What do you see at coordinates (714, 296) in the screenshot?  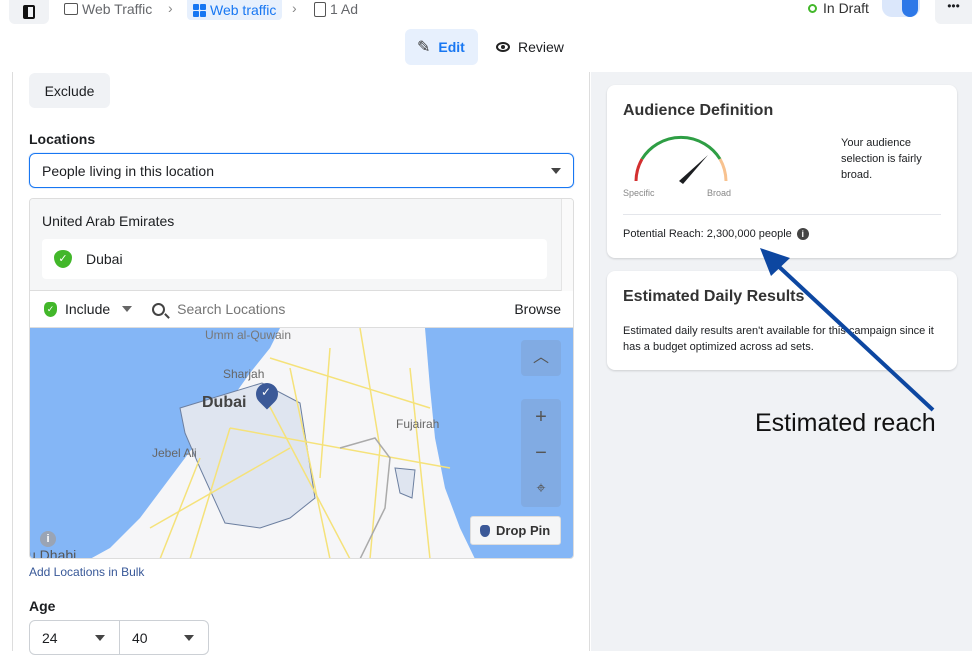 I see `card-title: Estimated Daily Results` at bounding box center [714, 296].